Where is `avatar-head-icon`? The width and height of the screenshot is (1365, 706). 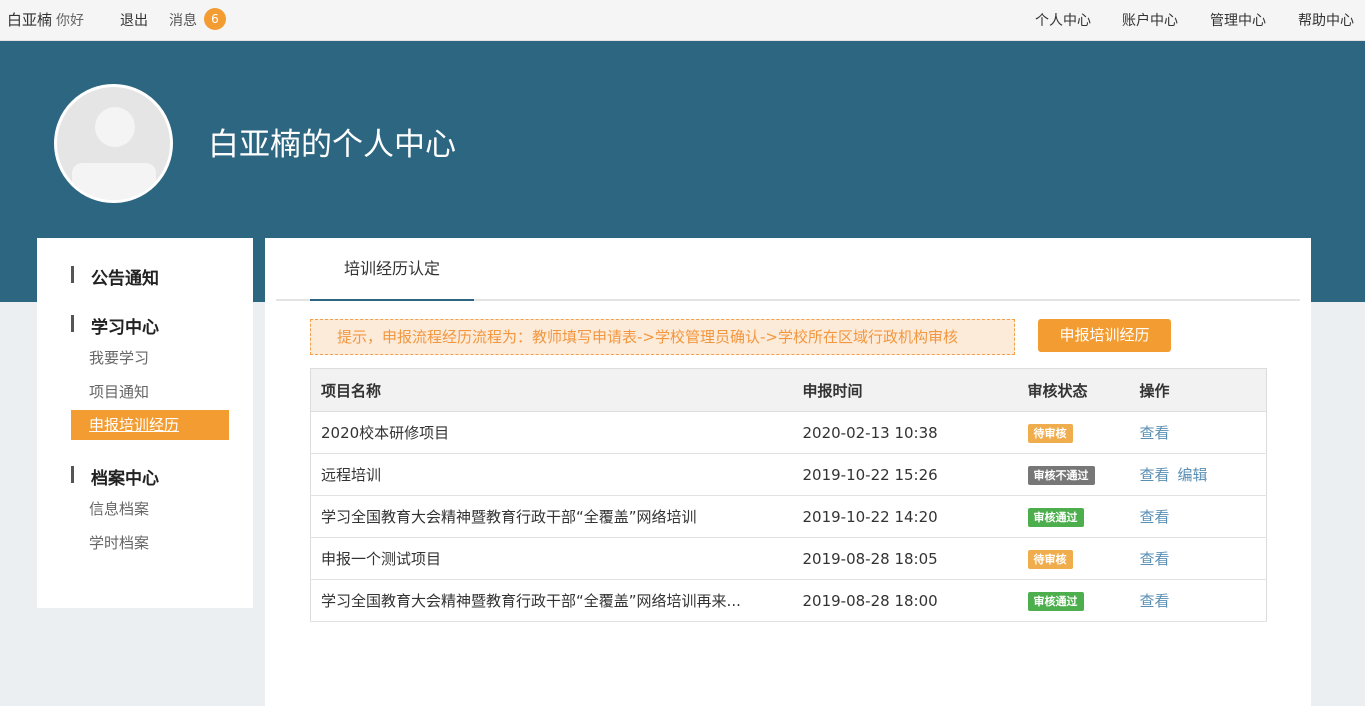
avatar-head-icon is located at coordinates (115, 127).